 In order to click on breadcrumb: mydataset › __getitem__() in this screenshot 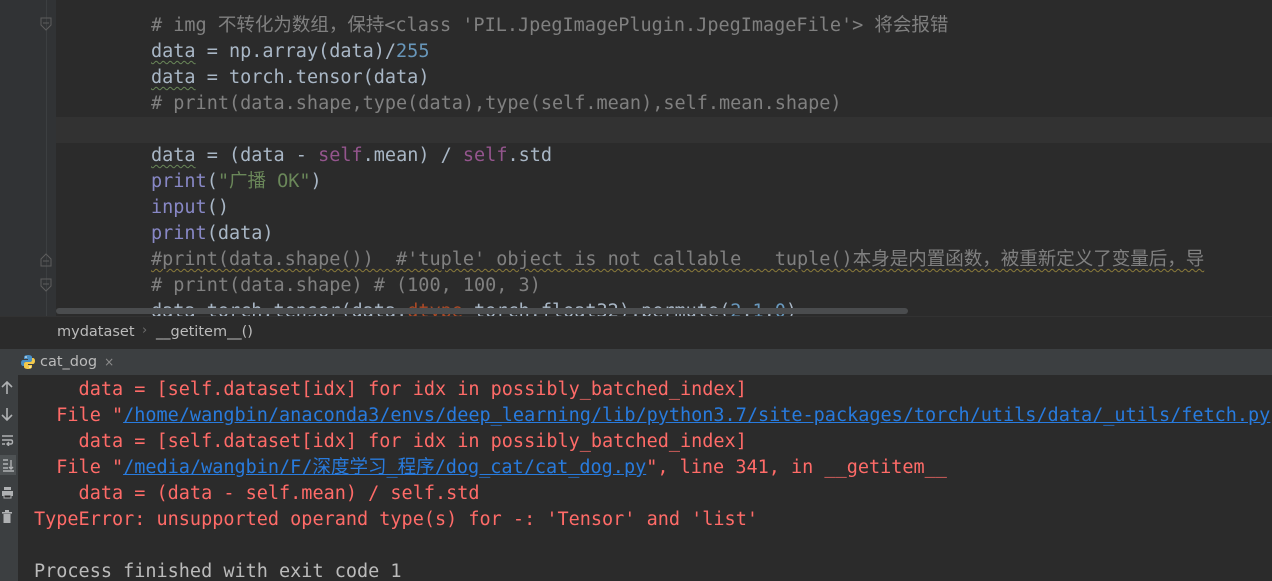, I will do `click(636, 332)`.